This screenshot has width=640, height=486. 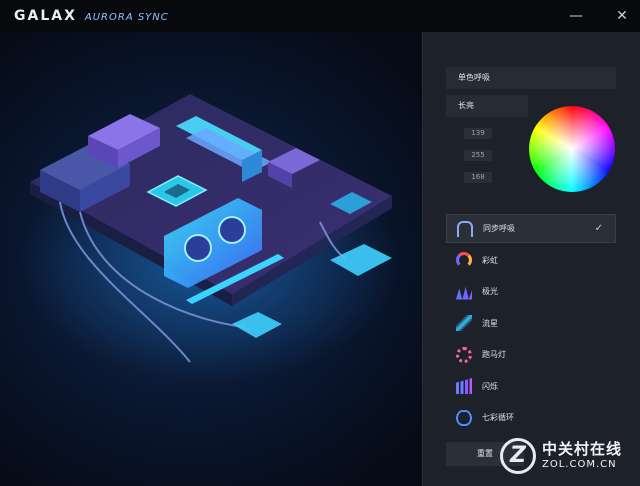 I want to click on effect-item-flash: 闪烁, so click(x=531, y=386).